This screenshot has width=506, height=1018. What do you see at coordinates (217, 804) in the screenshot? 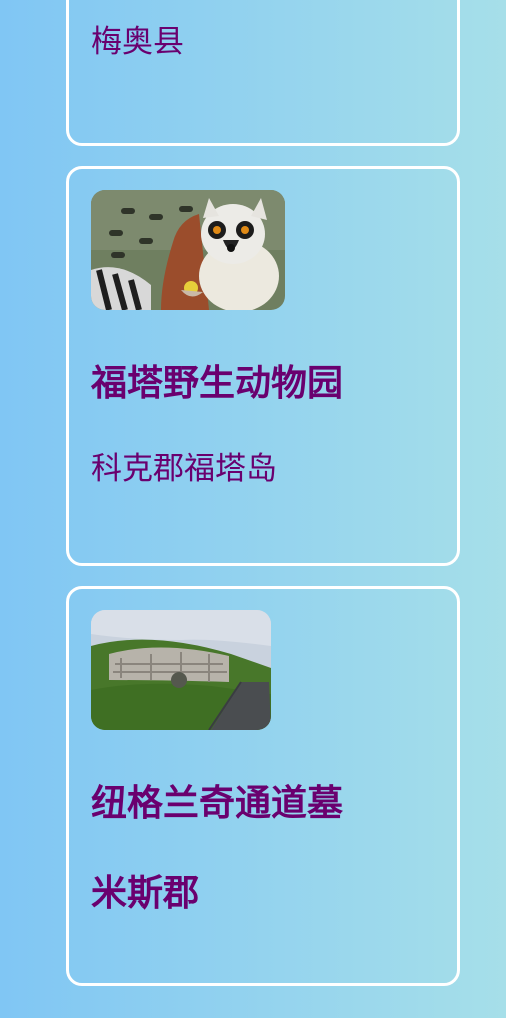
I see `card-title: 纽格兰奇通道墓` at bounding box center [217, 804].